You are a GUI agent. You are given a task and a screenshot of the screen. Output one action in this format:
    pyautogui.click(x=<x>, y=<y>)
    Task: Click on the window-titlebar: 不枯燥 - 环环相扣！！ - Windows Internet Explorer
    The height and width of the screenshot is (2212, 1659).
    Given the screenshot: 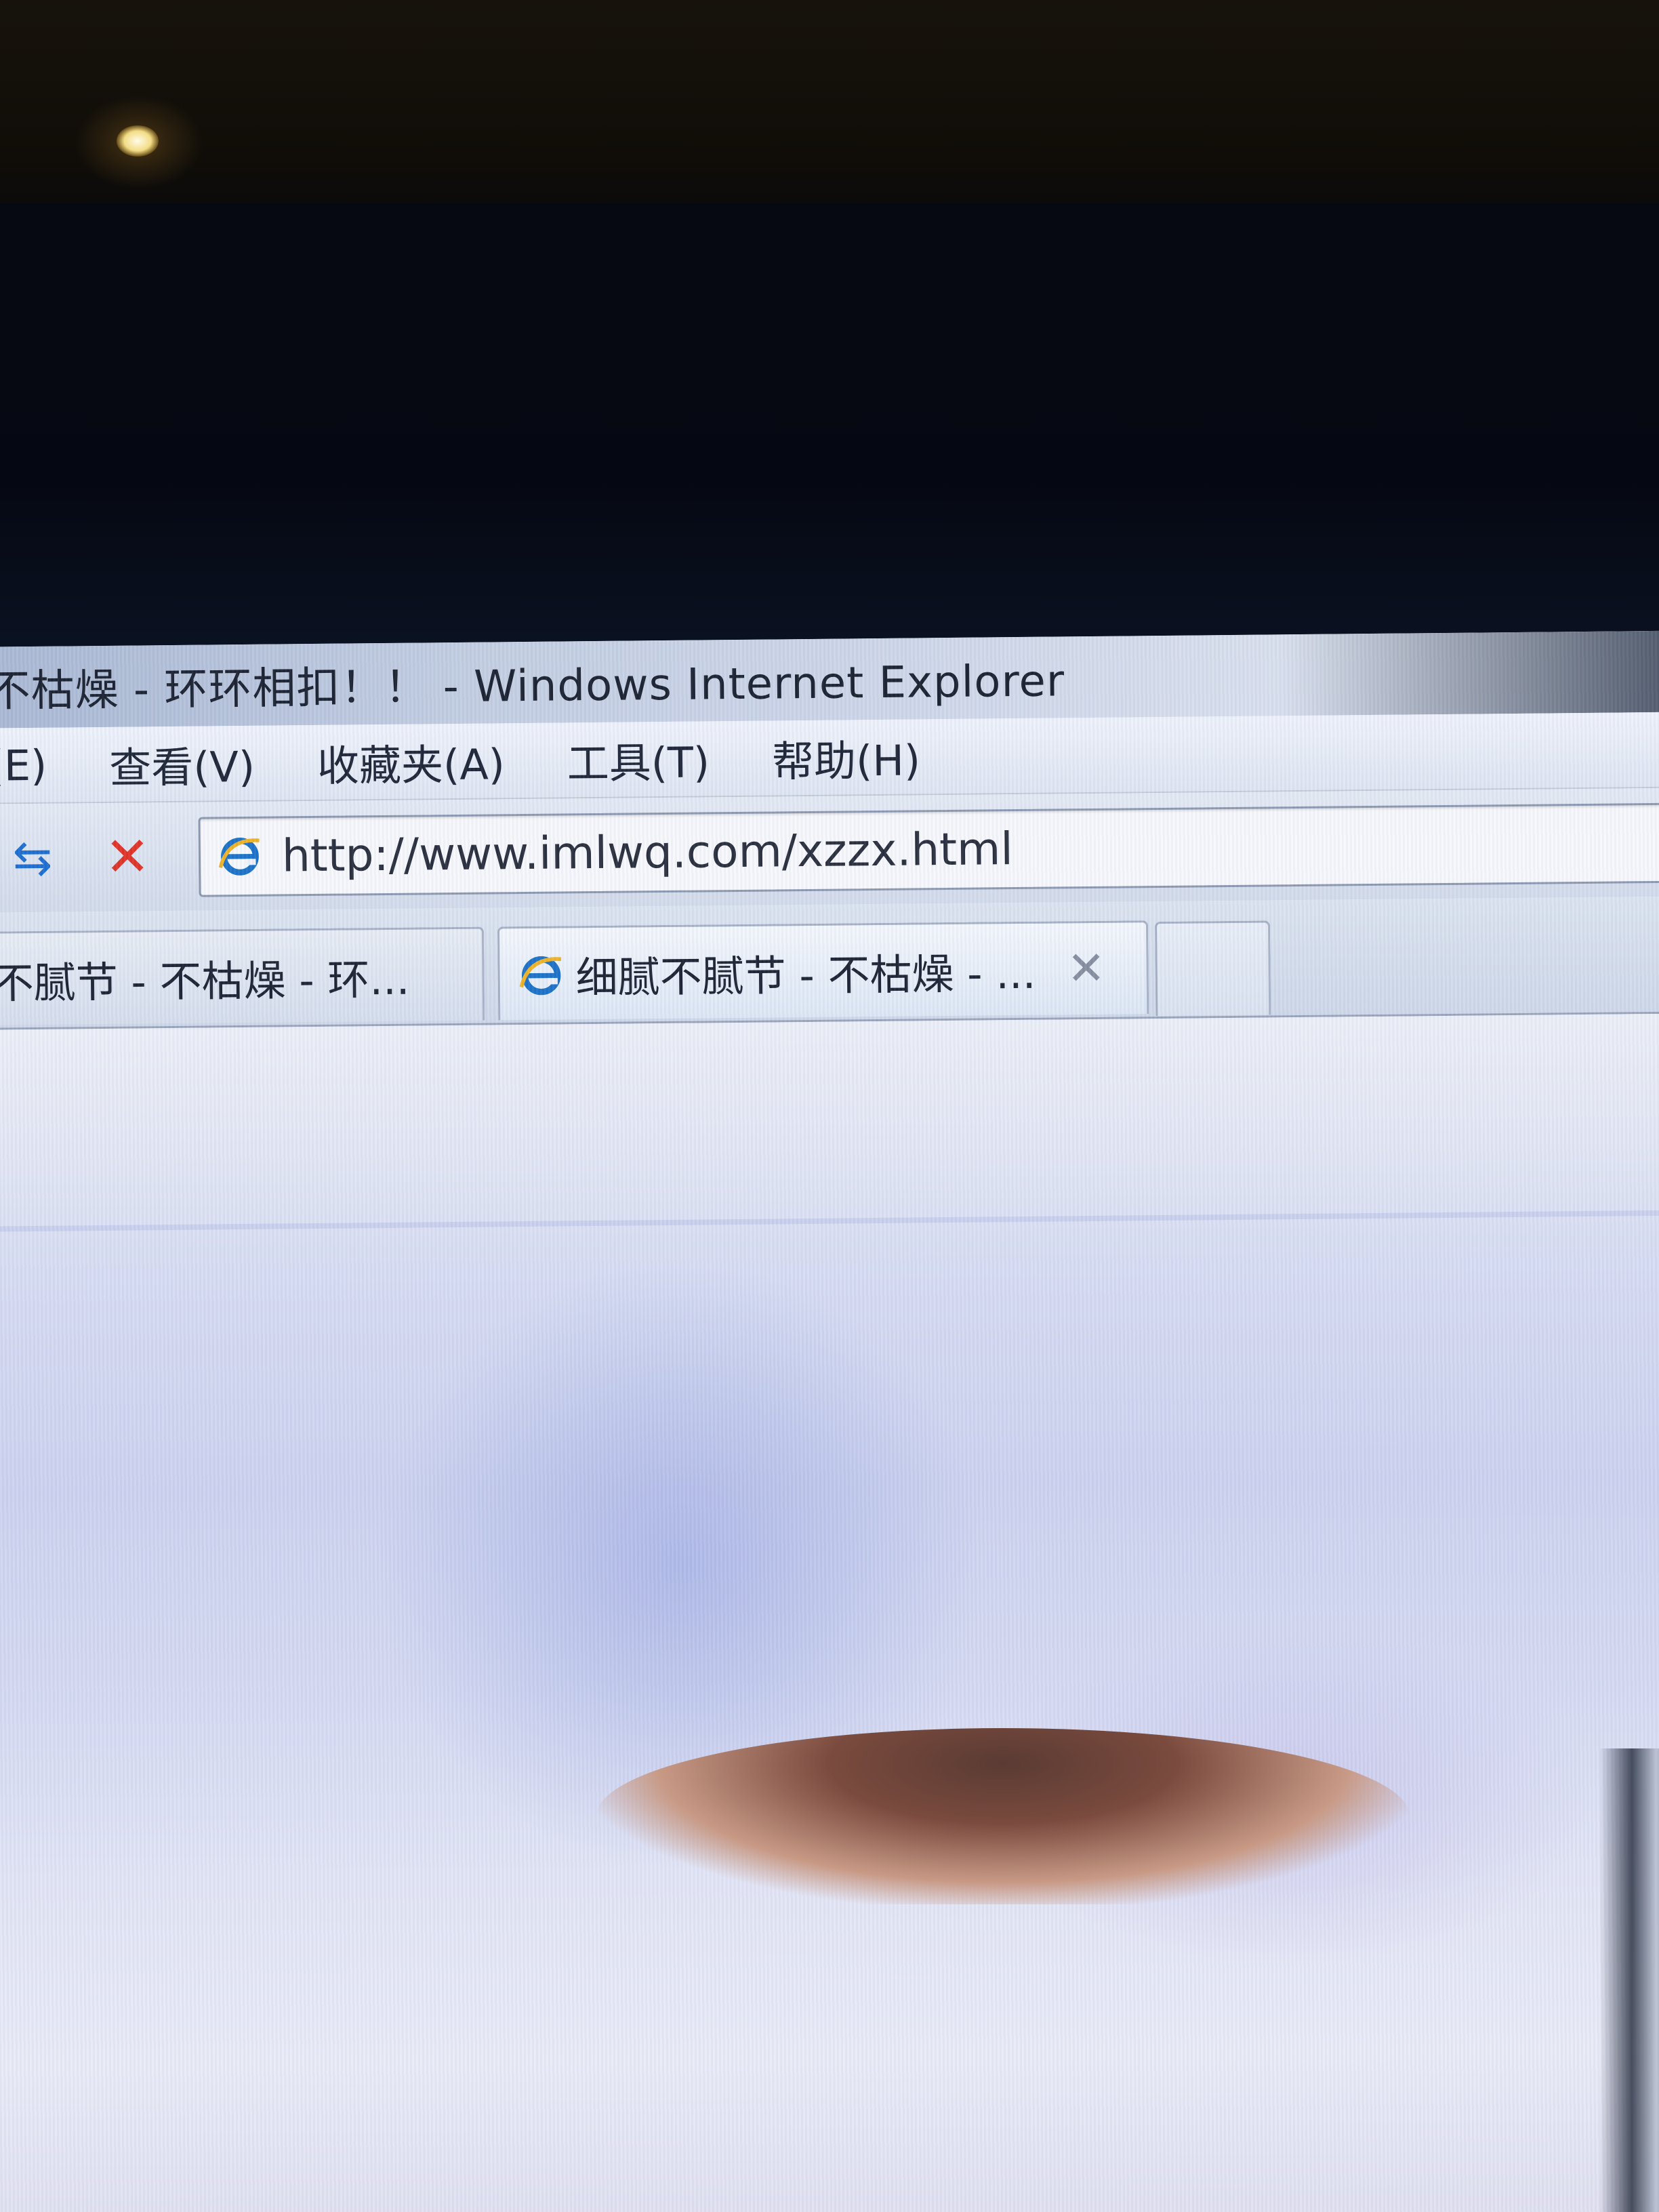 What is the action you would take?
    pyautogui.click(x=829, y=680)
    